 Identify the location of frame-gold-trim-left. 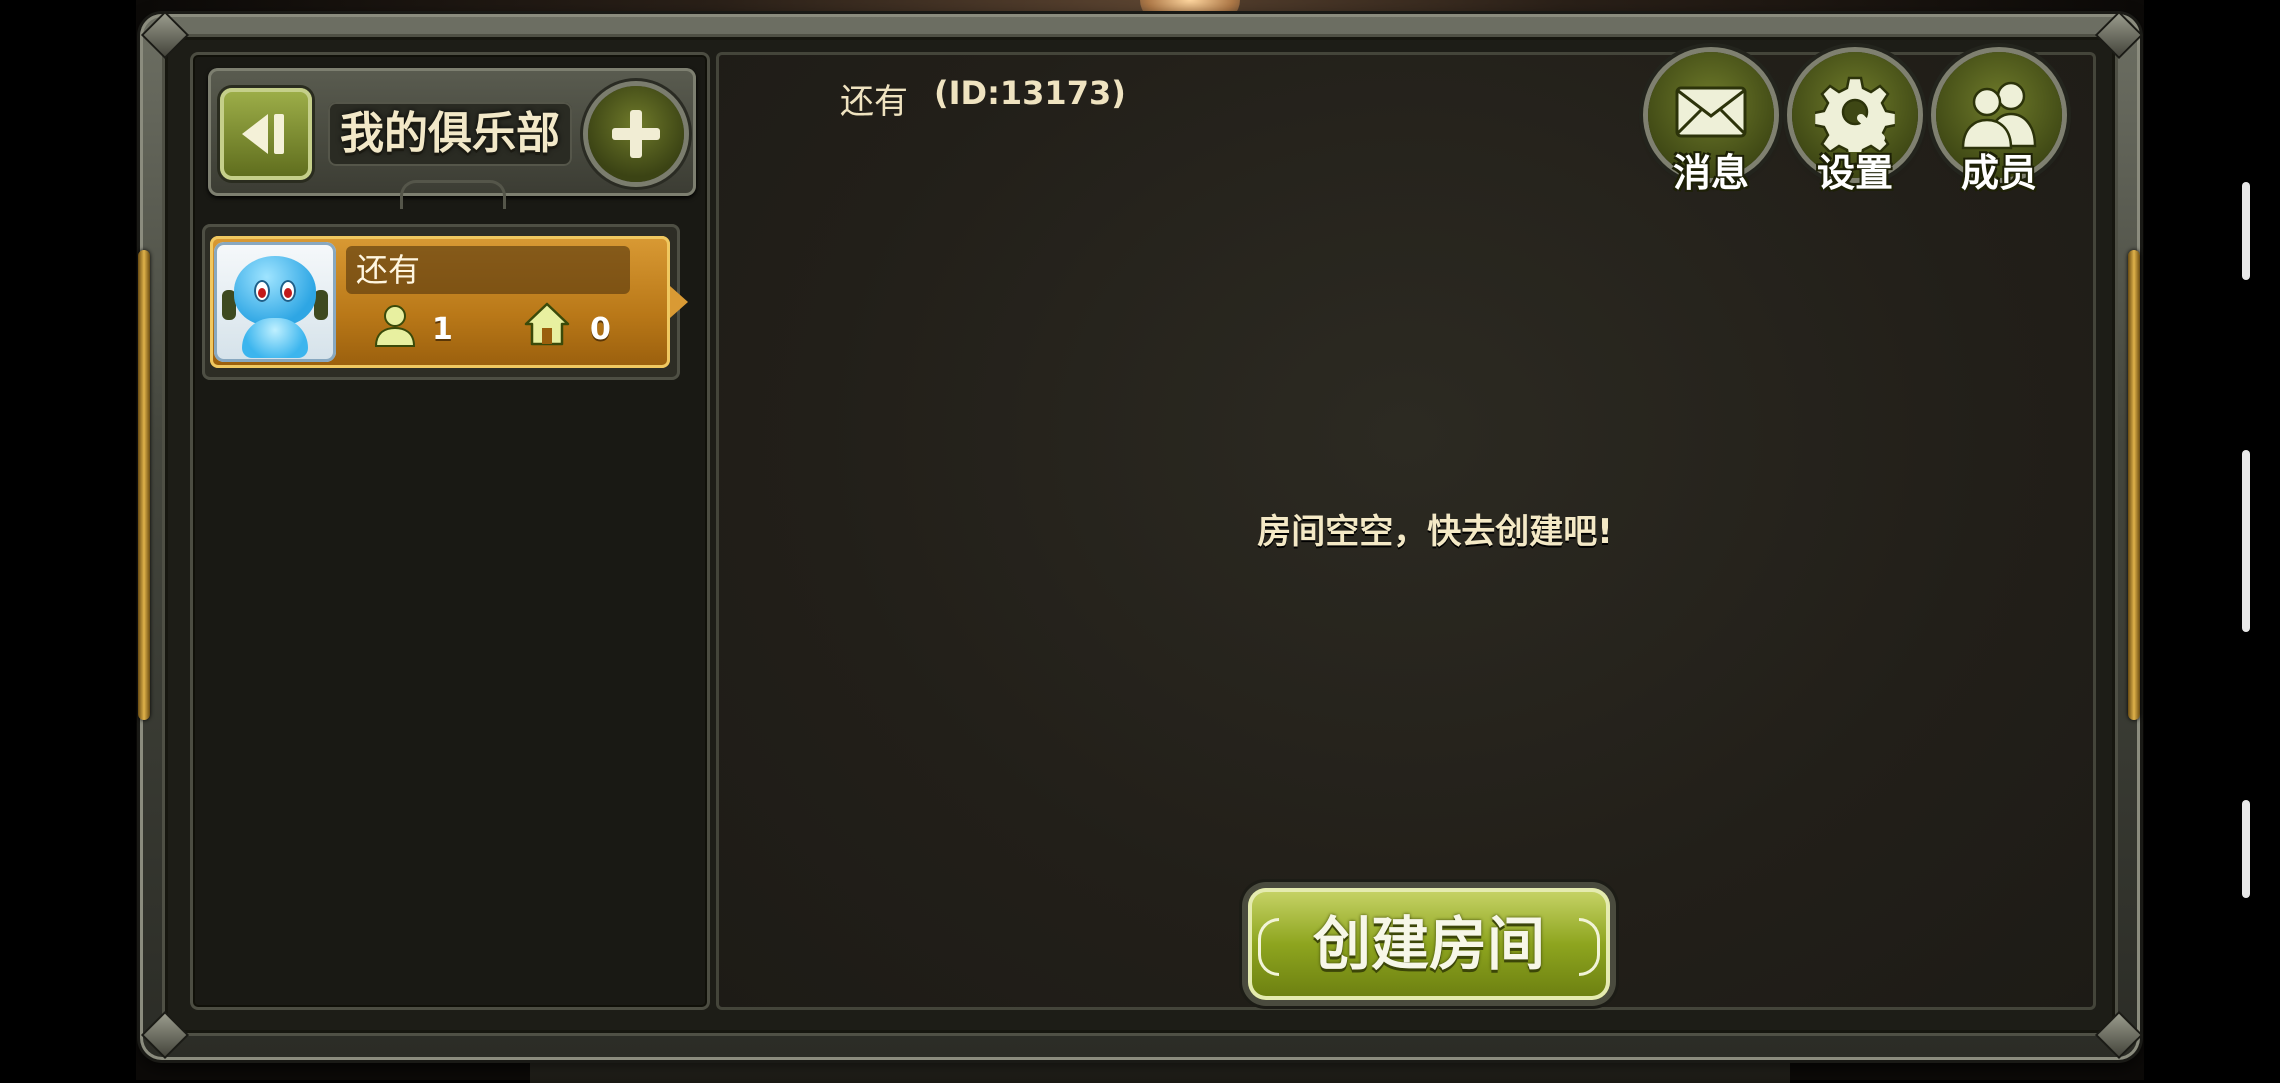
(144, 485).